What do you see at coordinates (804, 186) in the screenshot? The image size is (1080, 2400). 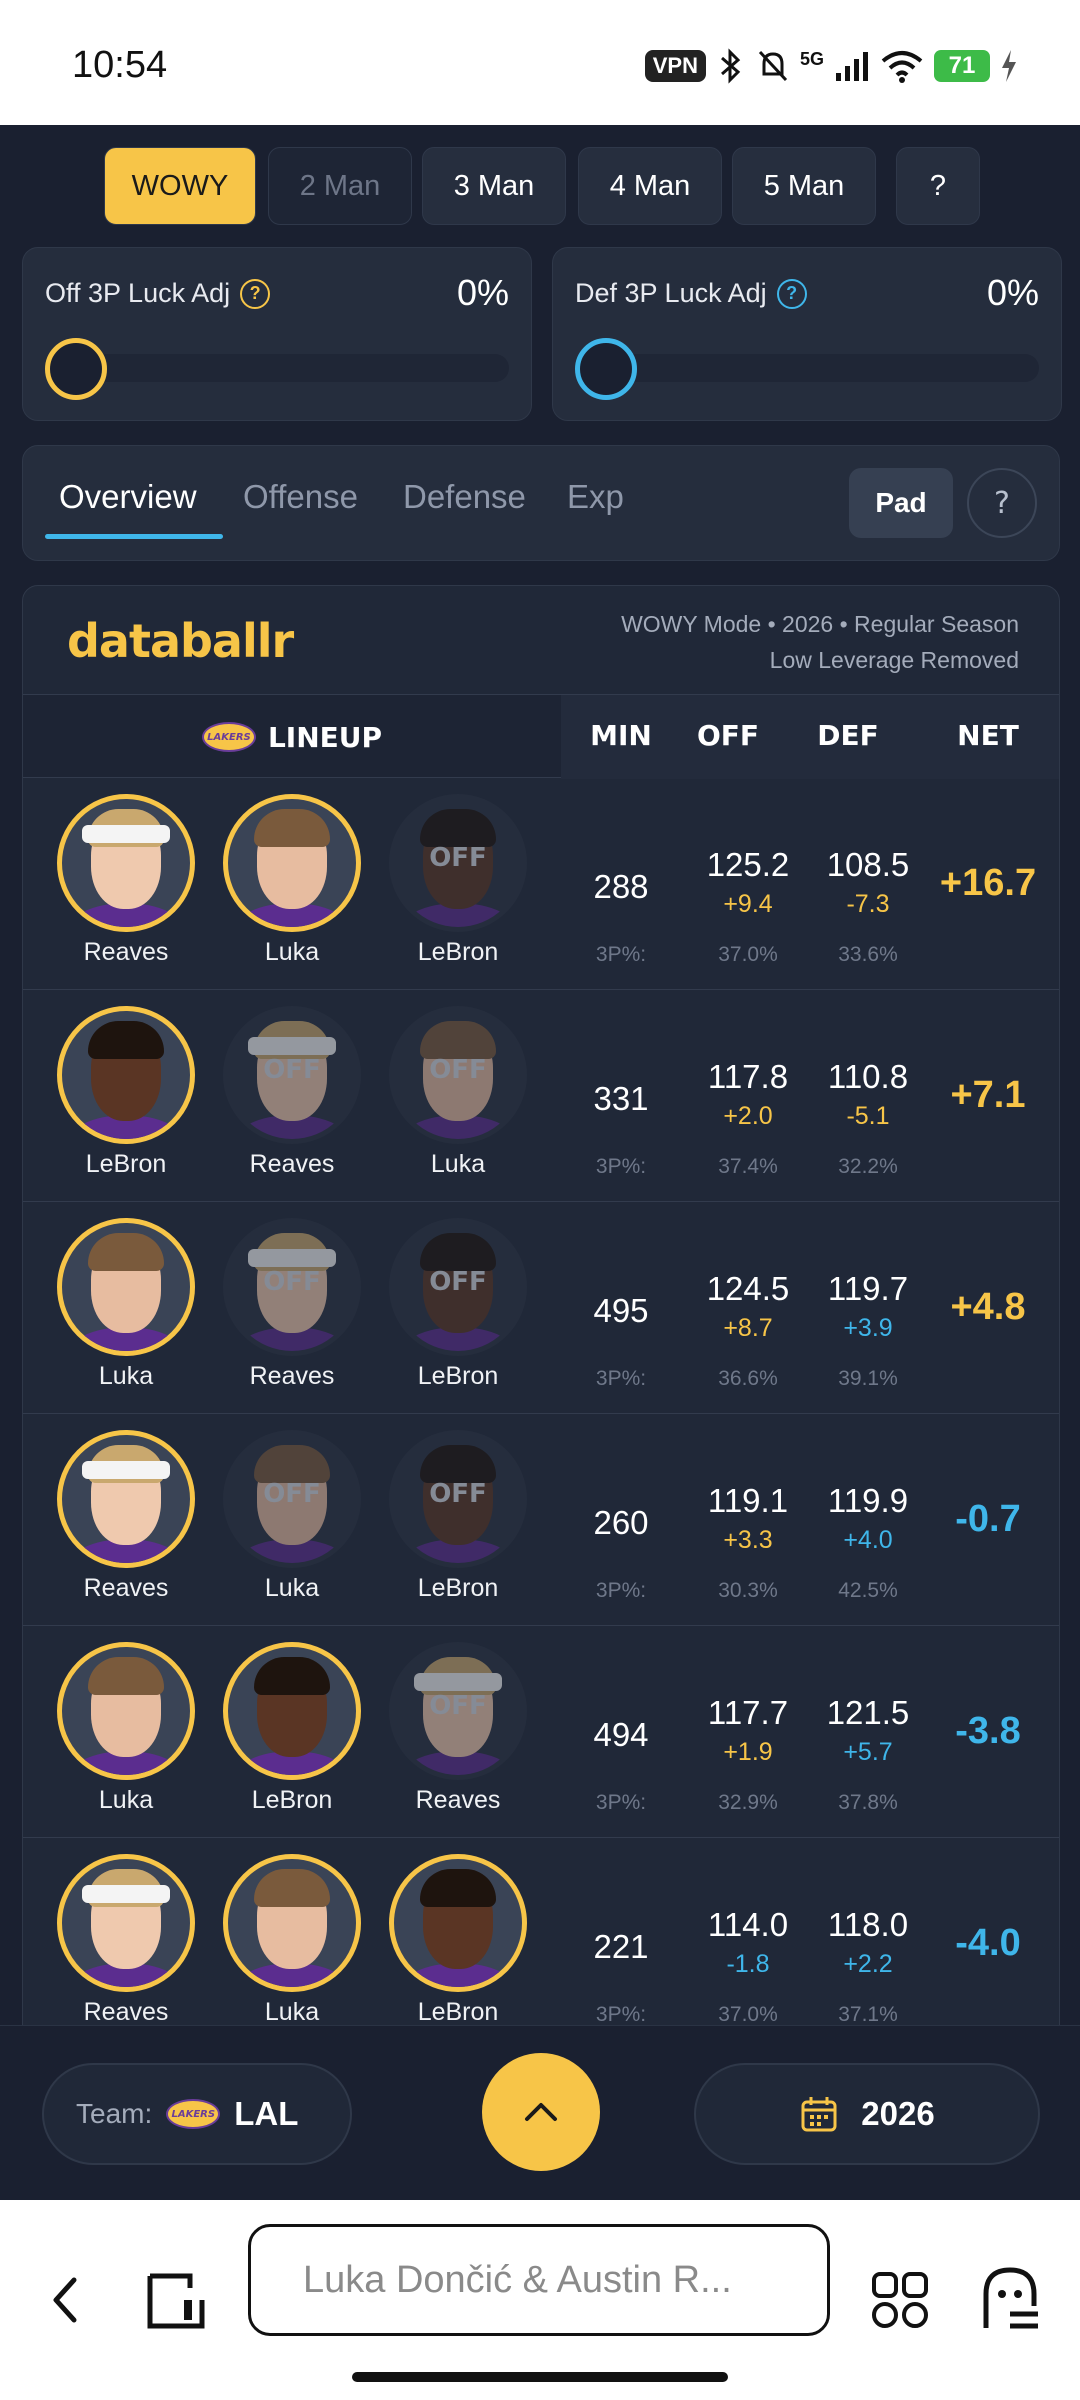 I see `mode-5man-button: 5 Man` at bounding box center [804, 186].